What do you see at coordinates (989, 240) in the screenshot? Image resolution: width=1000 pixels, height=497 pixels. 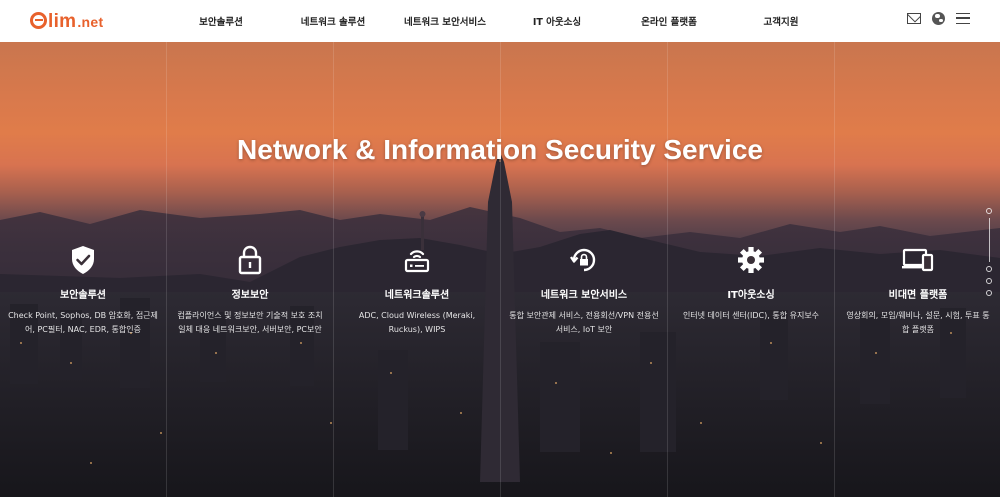 I see `pagination-active-bar` at bounding box center [989, 240].